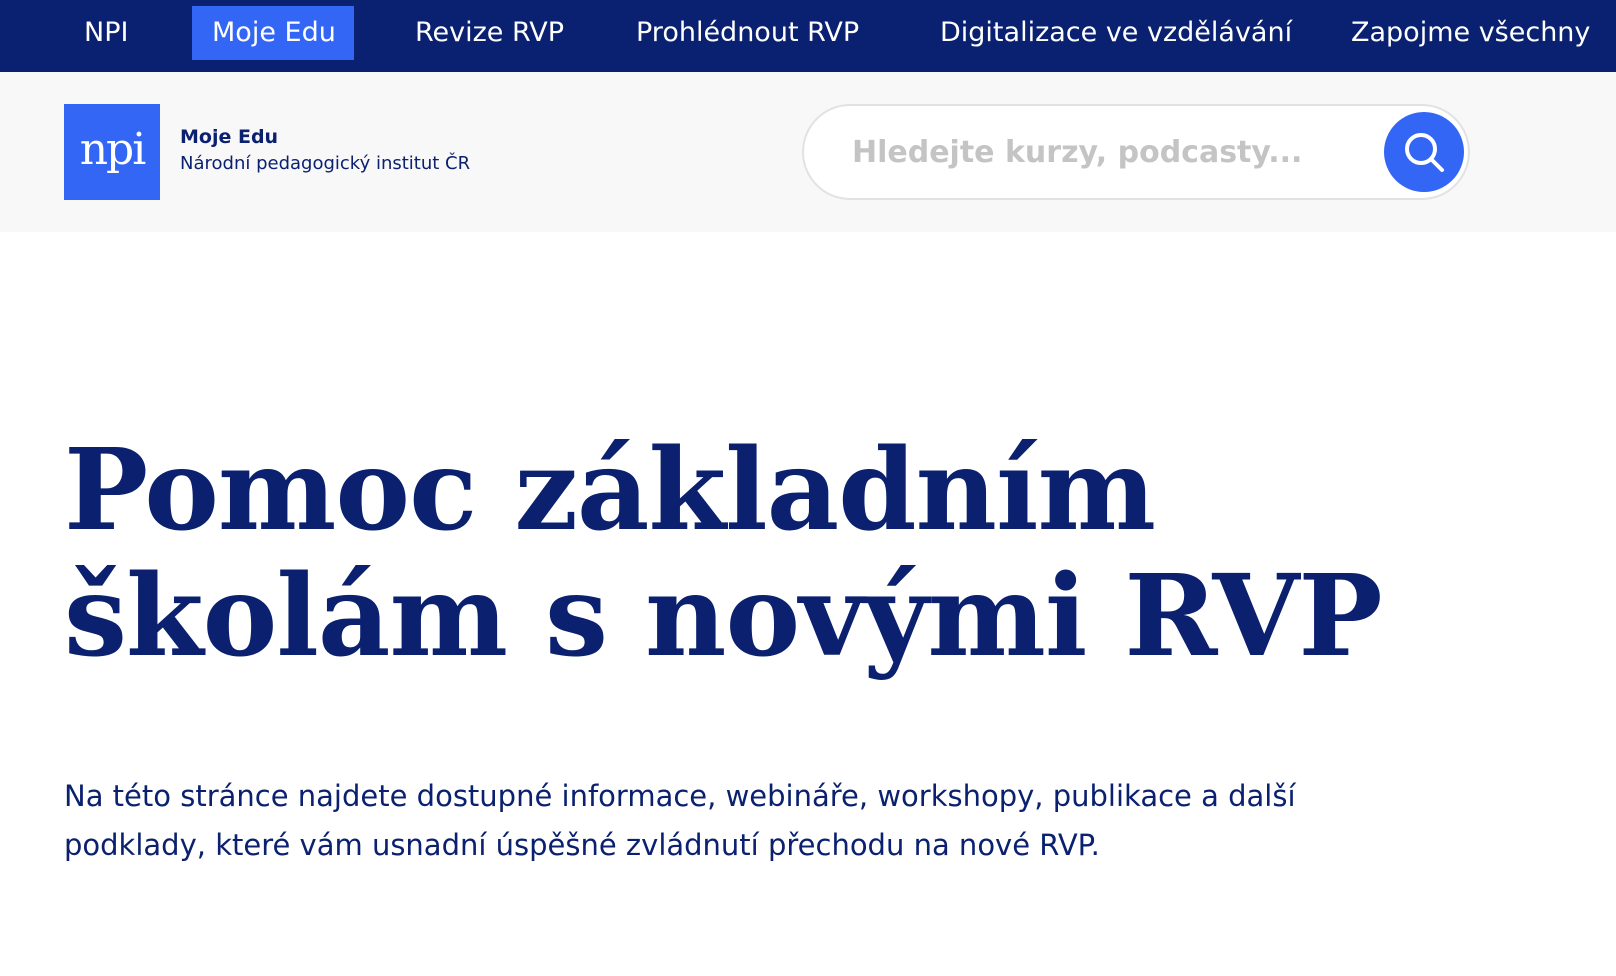 This screenshot has width=1616, height=976. Describe the element at coordinates (747, 33) in the screenshot. I see `nav-item-prohlednout-rvp: Prohlédnout RVP` at that location.